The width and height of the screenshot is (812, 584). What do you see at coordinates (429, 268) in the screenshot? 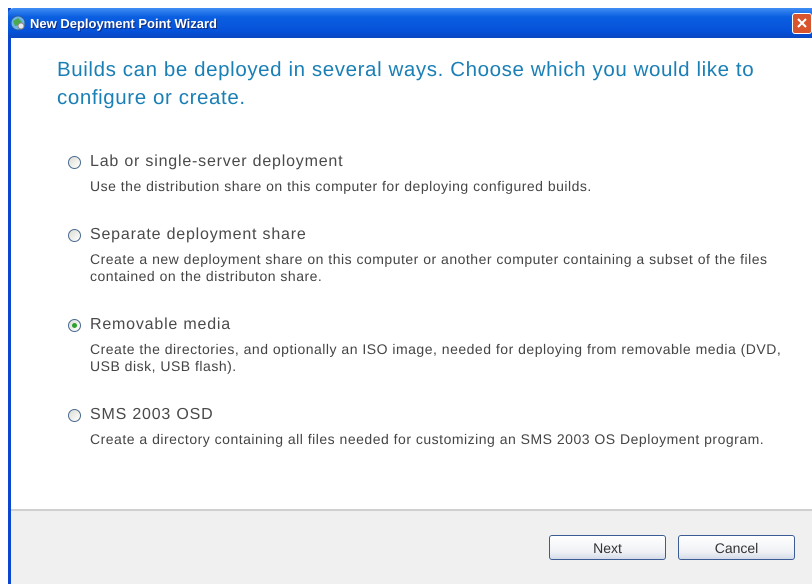
I see `option-description: Create a new deployment share on this computer or another computer containing a subset of the files contained on the distributon share.` at bounding box center [429, 268].